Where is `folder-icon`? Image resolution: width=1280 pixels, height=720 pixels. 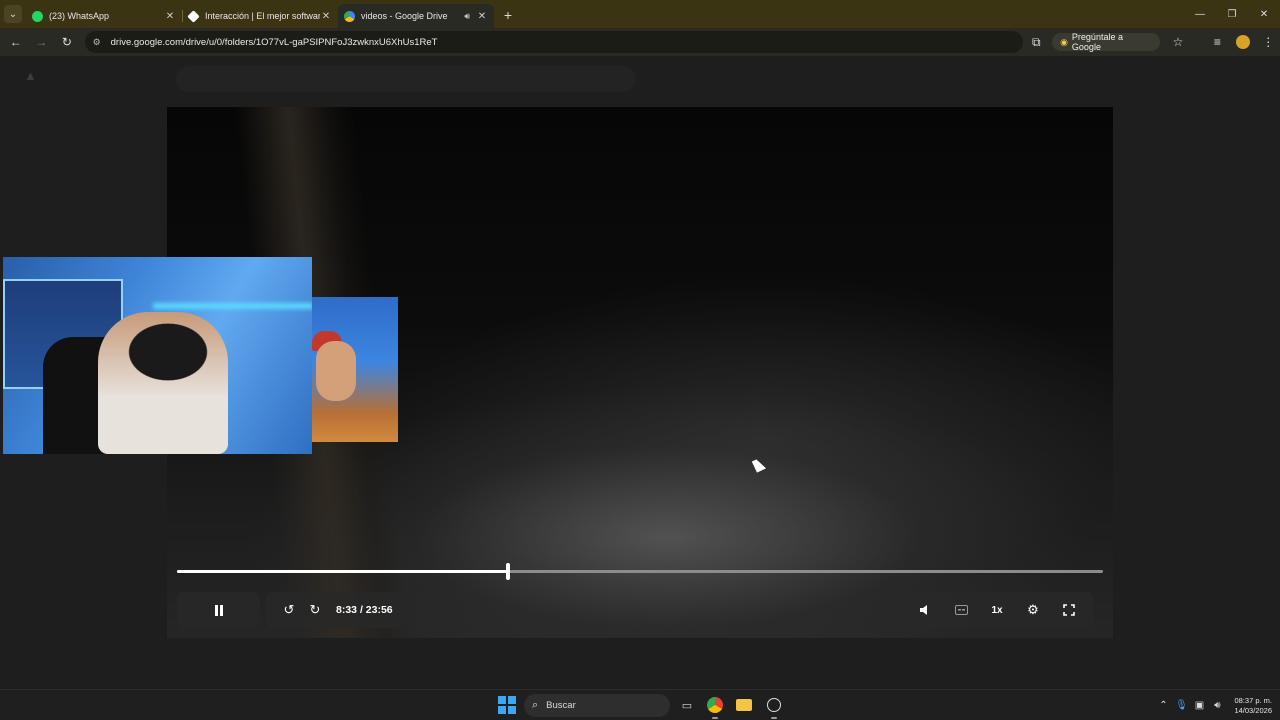
folder-icon is located at coordinates (744, 705).